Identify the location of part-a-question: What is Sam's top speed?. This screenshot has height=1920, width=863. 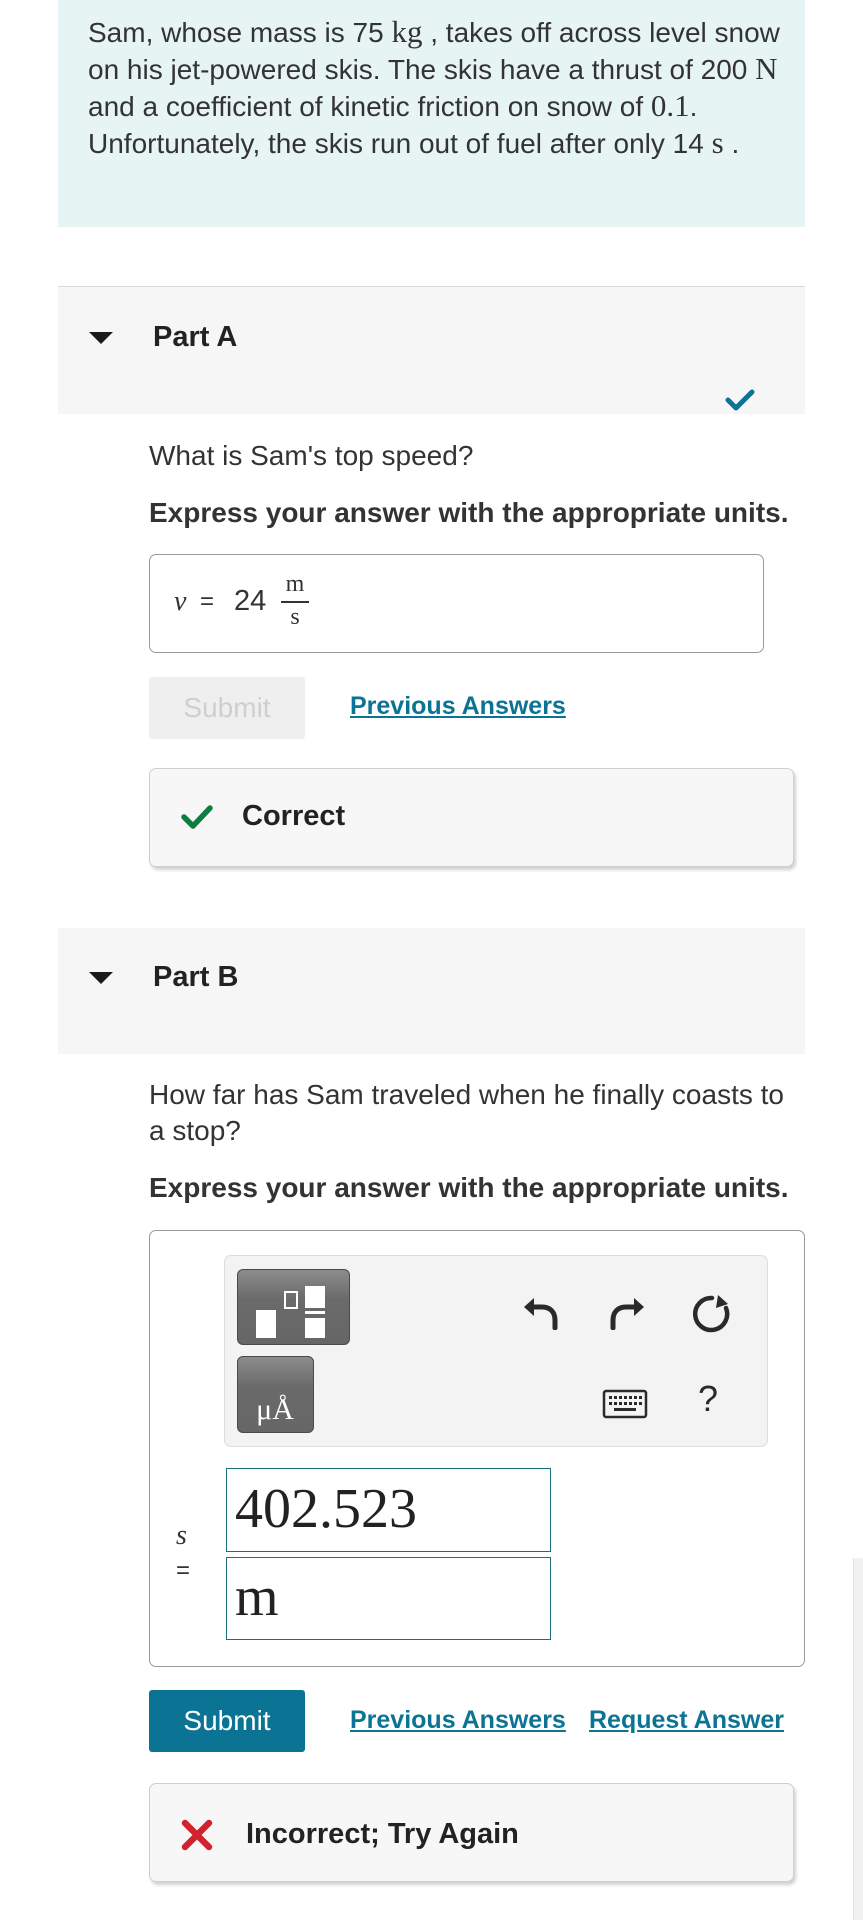
(311, 455).